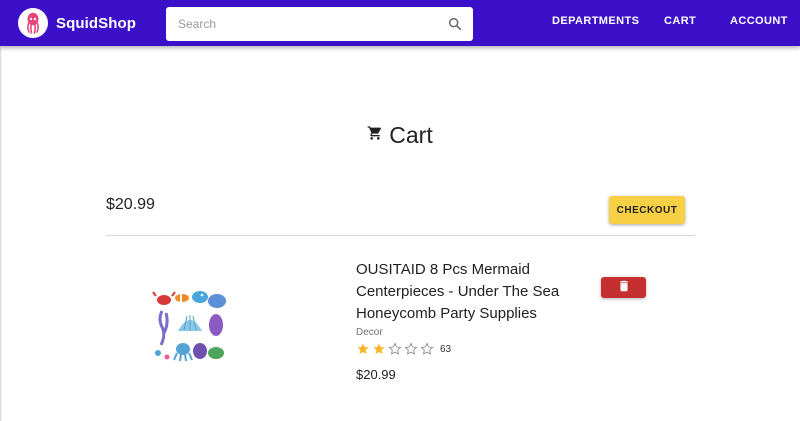 This screenshot has width=800, height=421. Describe the element at coordinates (680, 21) in the screenshot. I see `nav-cart: CART` at that location.